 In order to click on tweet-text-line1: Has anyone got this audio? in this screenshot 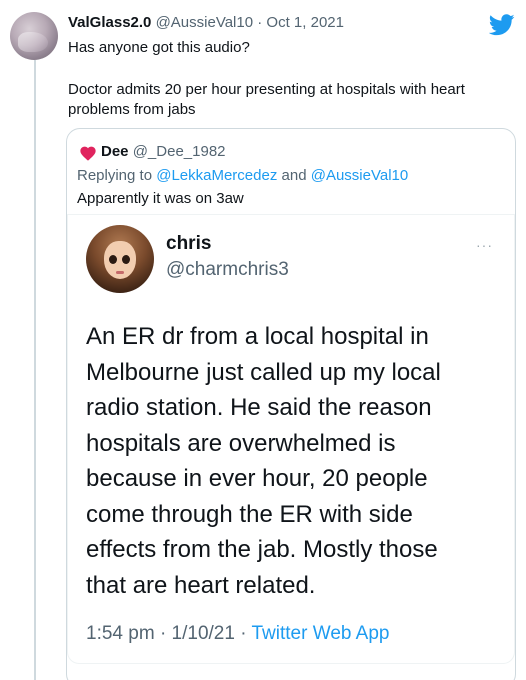, I will do `click(159, 47)`.